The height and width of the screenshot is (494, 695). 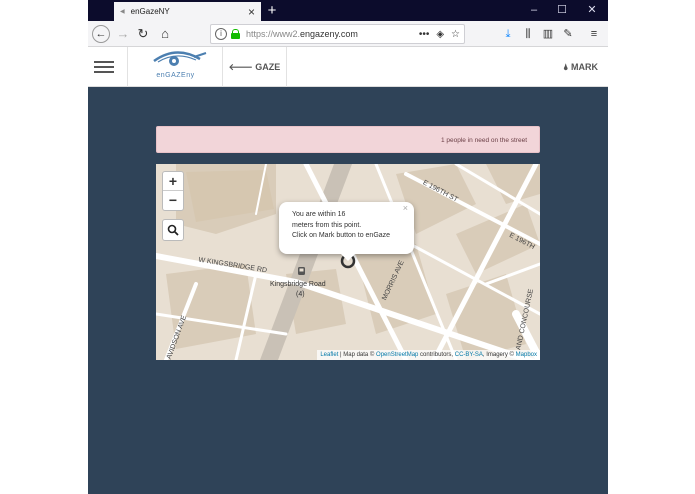 I want to click on popup-line-2: meters from this point., so click(x=327, y=225).